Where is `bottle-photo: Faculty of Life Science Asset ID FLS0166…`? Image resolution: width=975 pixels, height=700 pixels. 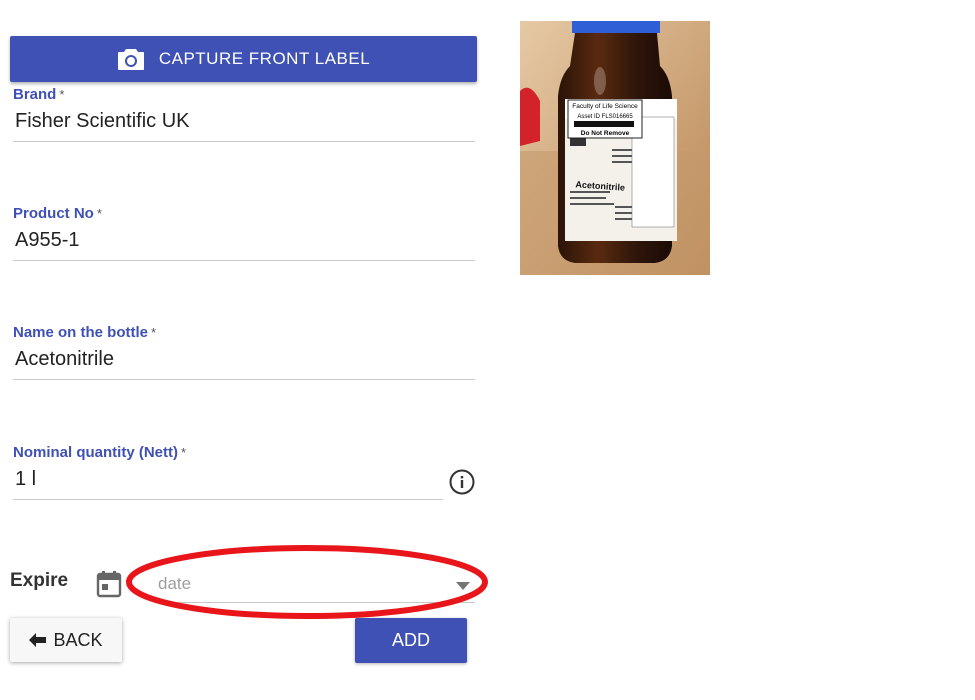 bottle-photo: Faculty of Life Science Asset ID FLS0166… is located at coordinates (615, 148).